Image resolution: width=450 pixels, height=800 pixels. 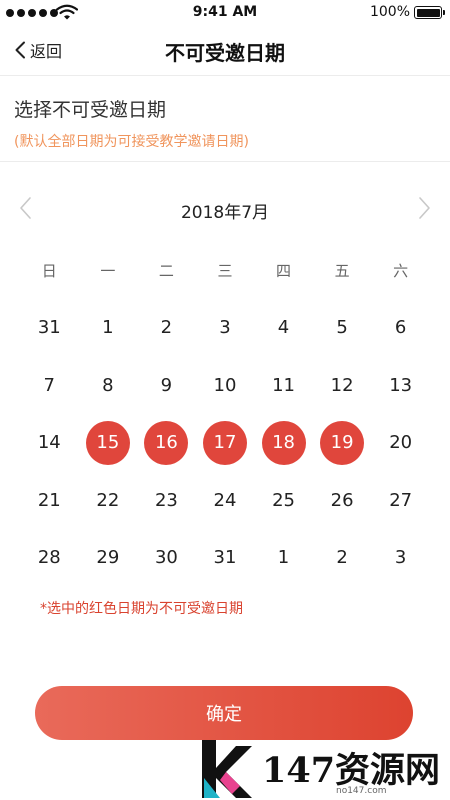 I want to click on calendar-day: 6, so click(x=400, y=328).